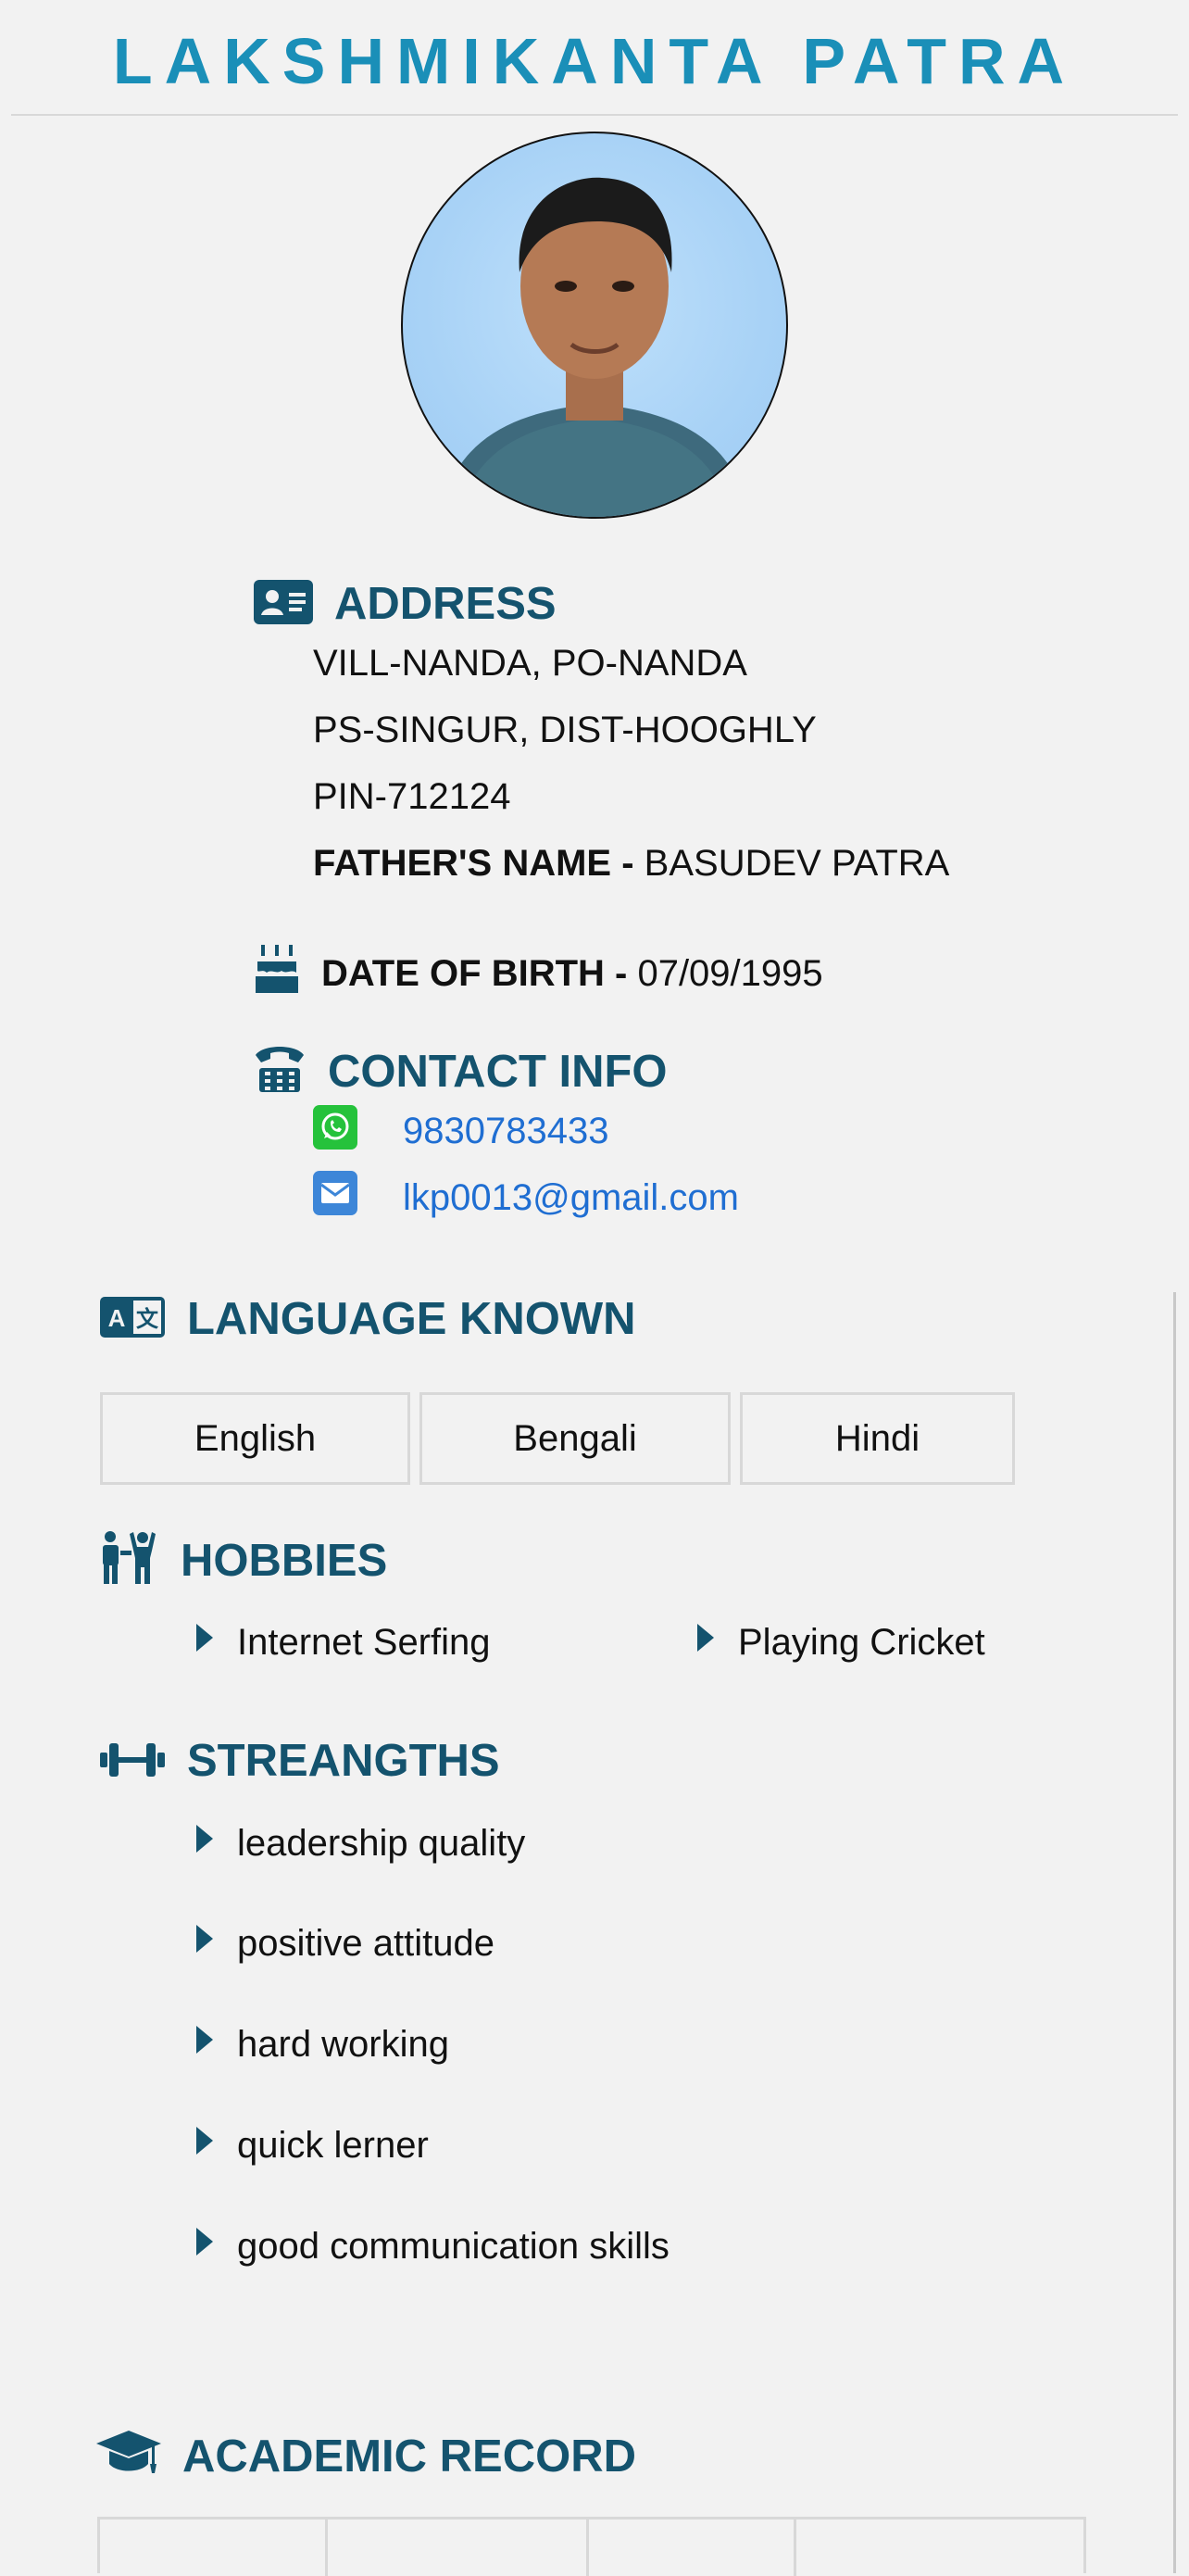 The image size is (1189, 2576). I want to click on birthday-cake-icon, so click(277, 969).